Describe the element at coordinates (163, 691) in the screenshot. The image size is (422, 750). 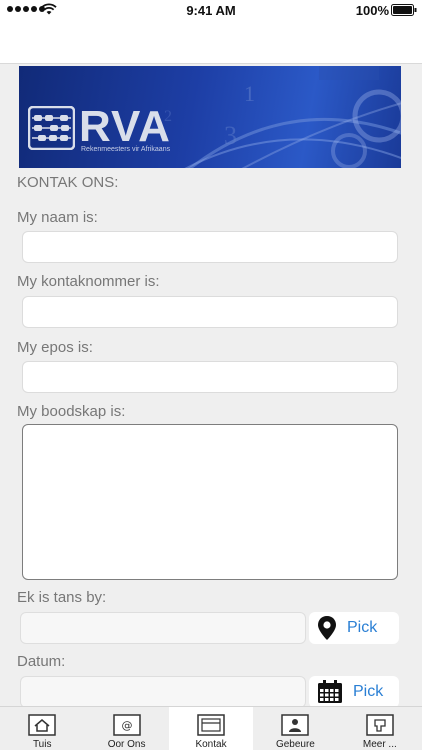
I see `date-input` at that location.